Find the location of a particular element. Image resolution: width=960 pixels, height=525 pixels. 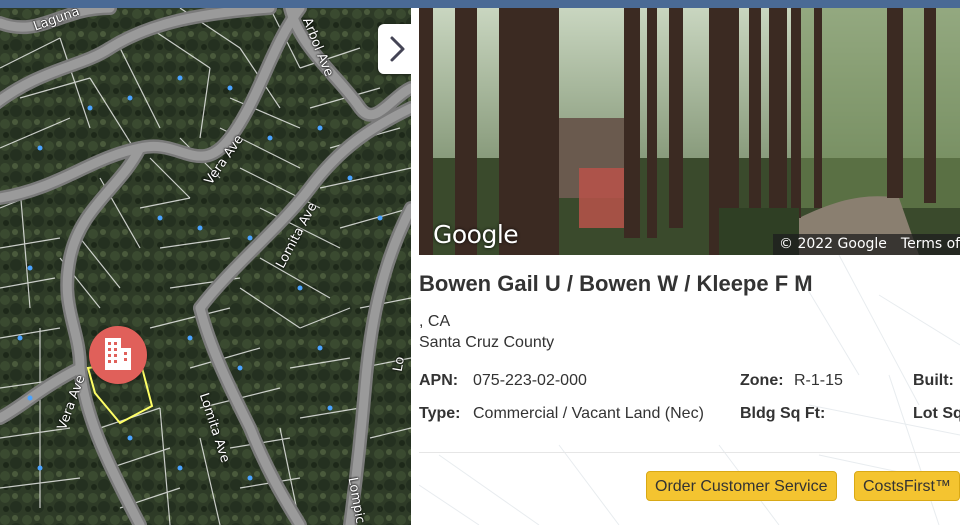

street-view-attribution: © 2022 Google Terms of is located at coordinates (866, 244).